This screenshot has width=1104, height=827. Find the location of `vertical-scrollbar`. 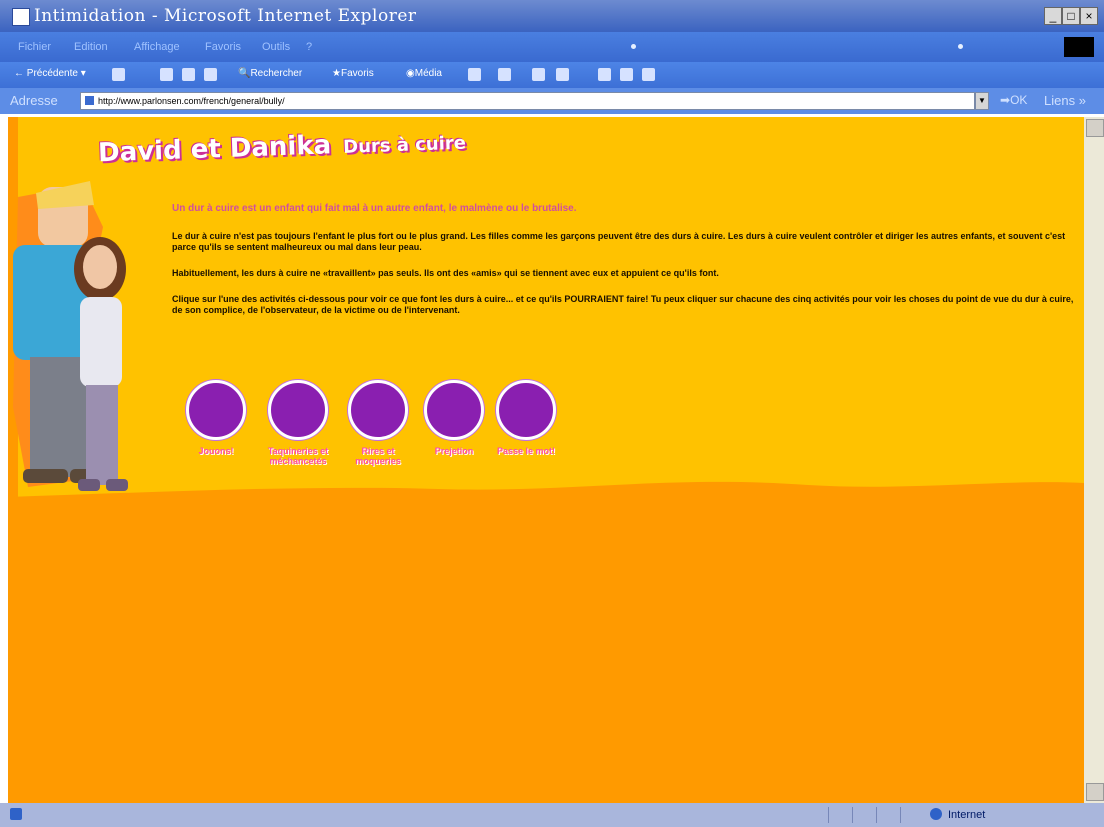

vertical-scrollbar is located at coordinates (1094, 460).